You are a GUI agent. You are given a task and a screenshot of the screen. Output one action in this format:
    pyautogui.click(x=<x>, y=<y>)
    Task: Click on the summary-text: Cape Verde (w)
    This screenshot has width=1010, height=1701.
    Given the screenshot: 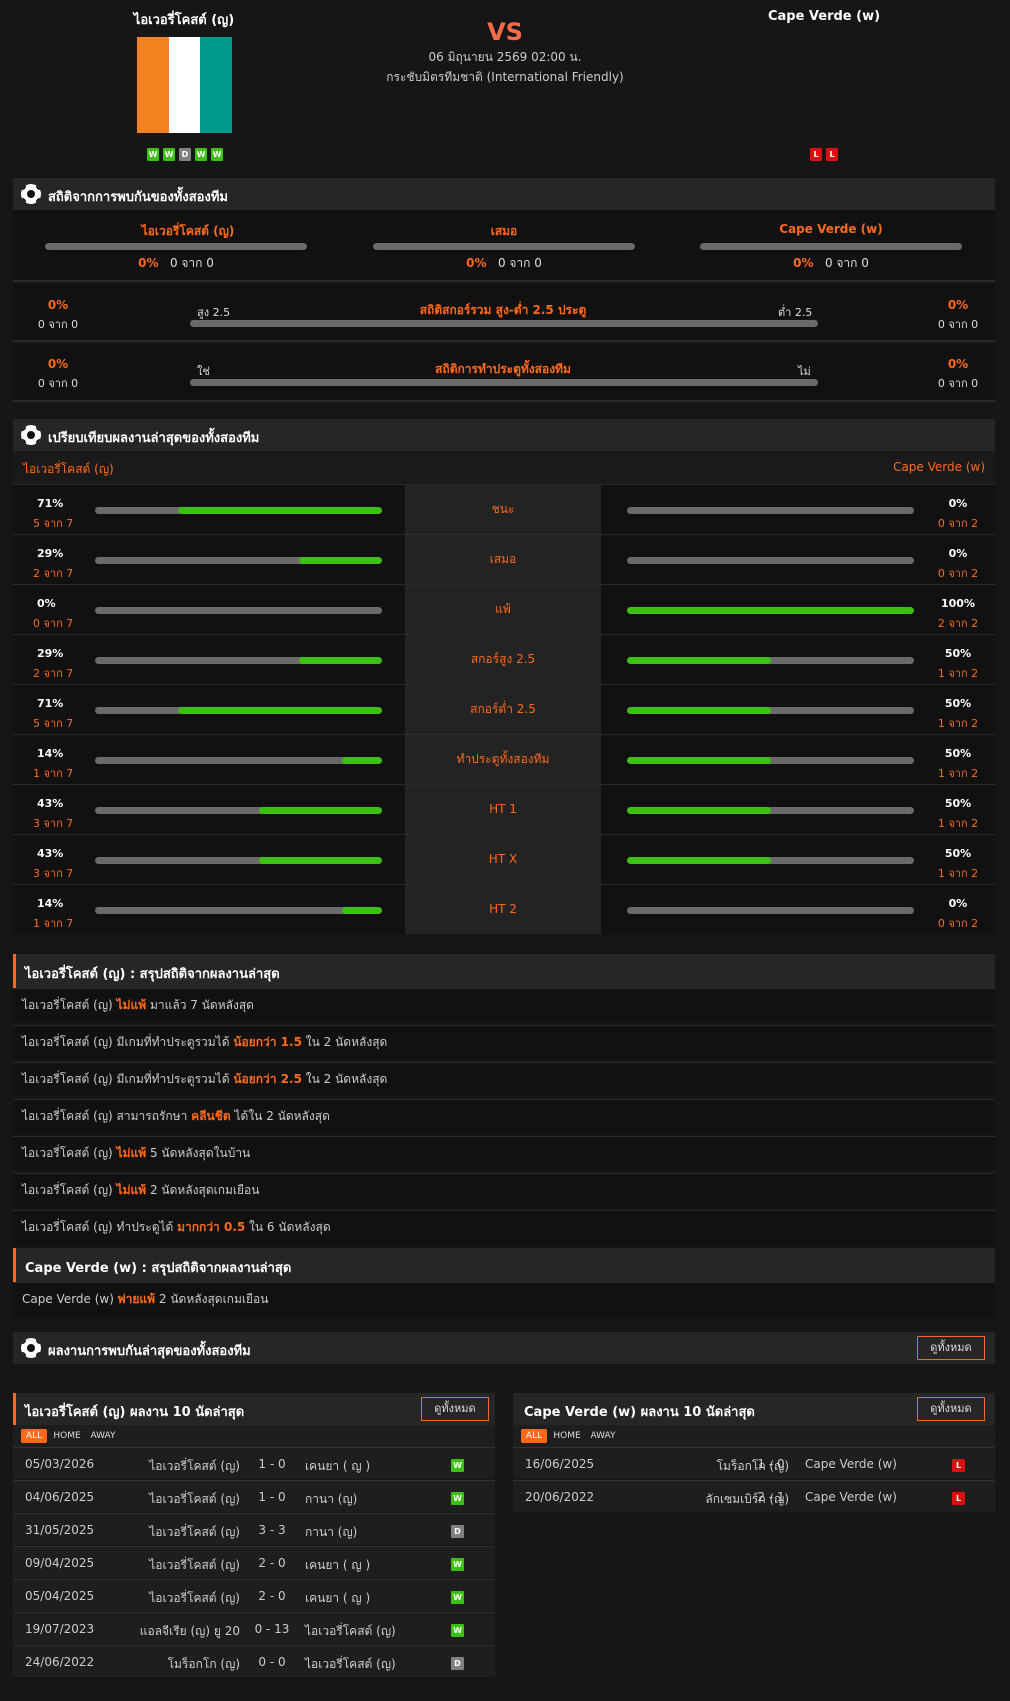 What is the action you would take?
    pyautogui.click(x=70, y=1299)
    